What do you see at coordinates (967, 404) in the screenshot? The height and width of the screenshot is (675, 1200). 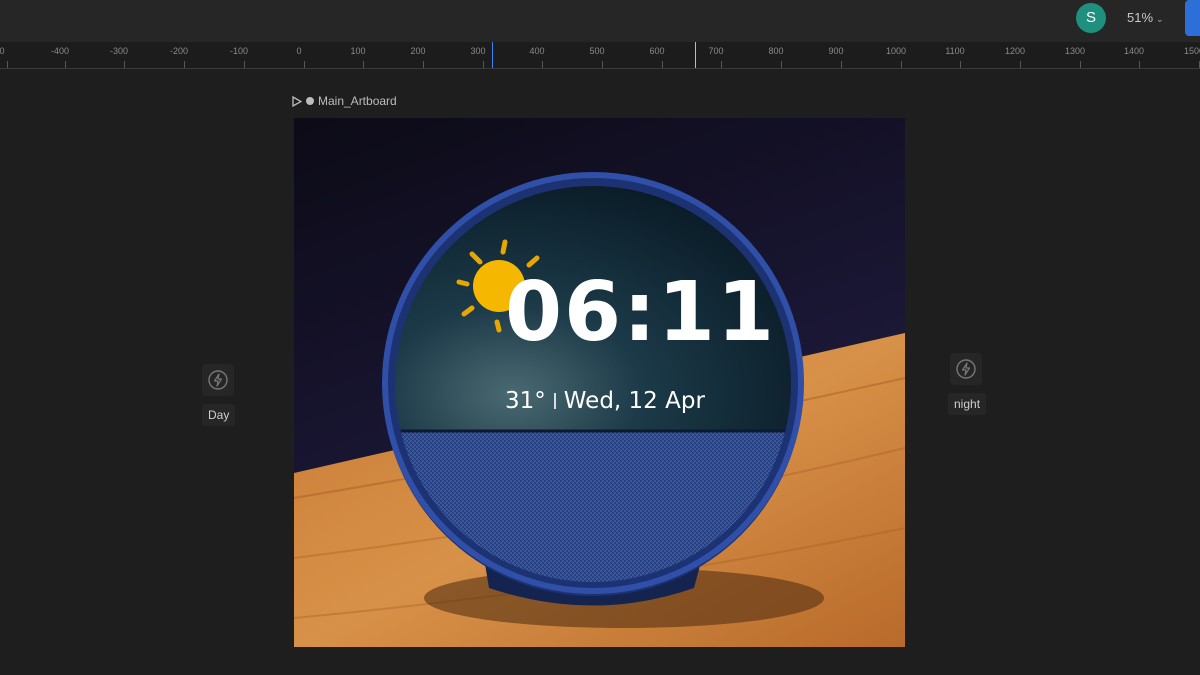 I see `night-state-label: night` at bounding box center [967, 404].